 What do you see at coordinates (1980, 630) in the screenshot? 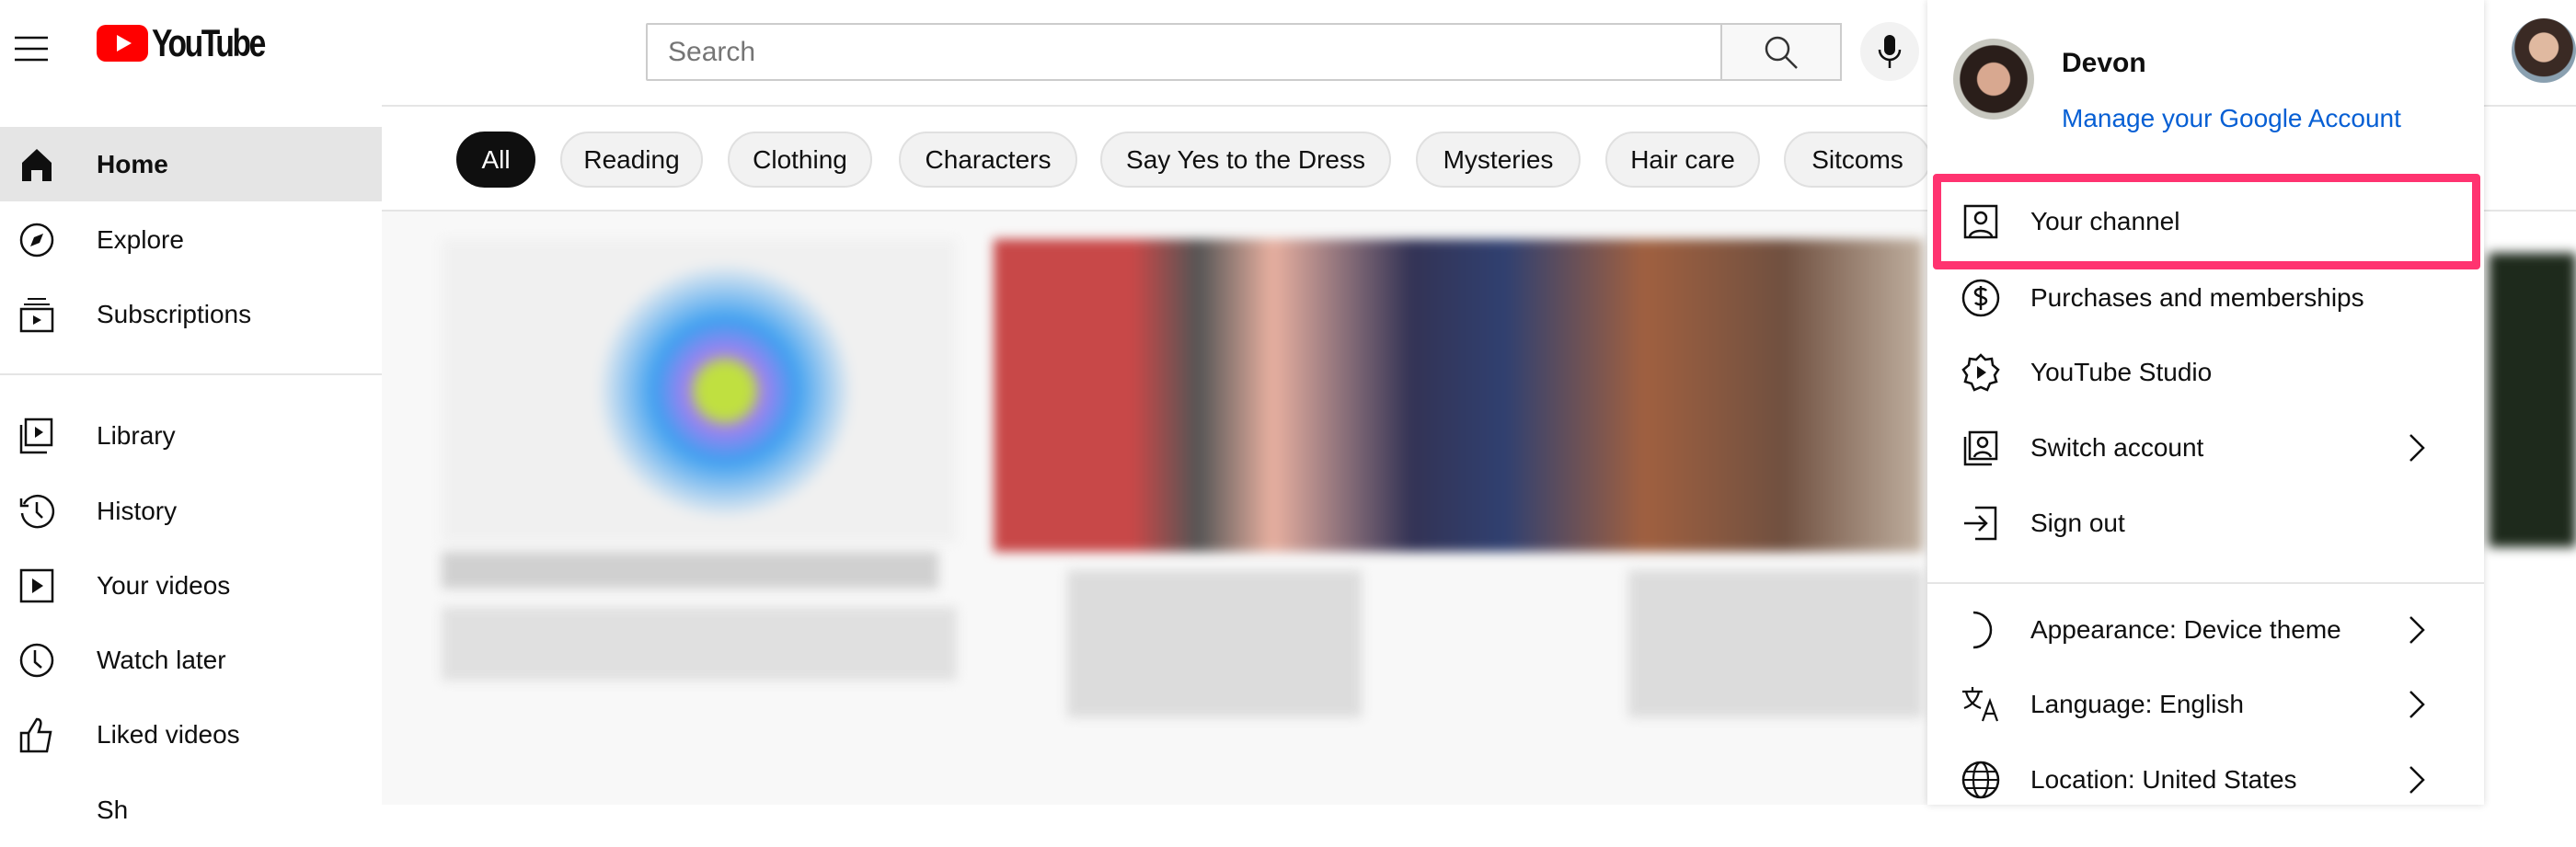
I see `moon-icon` at bounding box center [1980, 630].